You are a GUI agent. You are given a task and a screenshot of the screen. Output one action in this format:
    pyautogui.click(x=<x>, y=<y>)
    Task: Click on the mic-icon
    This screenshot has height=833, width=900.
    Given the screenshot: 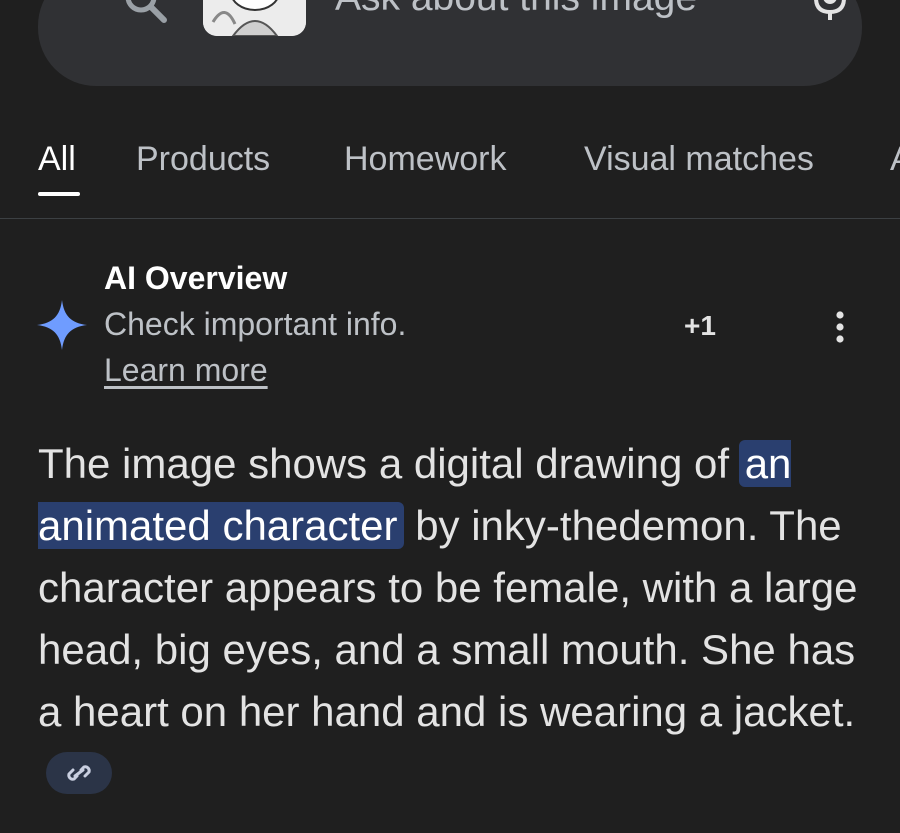 What is the action you would take?
    pyautogui.click(x=830, y=11)
    